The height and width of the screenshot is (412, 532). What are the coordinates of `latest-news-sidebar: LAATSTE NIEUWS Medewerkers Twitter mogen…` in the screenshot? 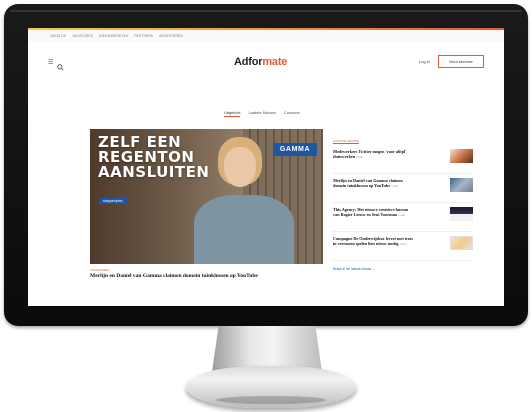 It's located at (403, 200).